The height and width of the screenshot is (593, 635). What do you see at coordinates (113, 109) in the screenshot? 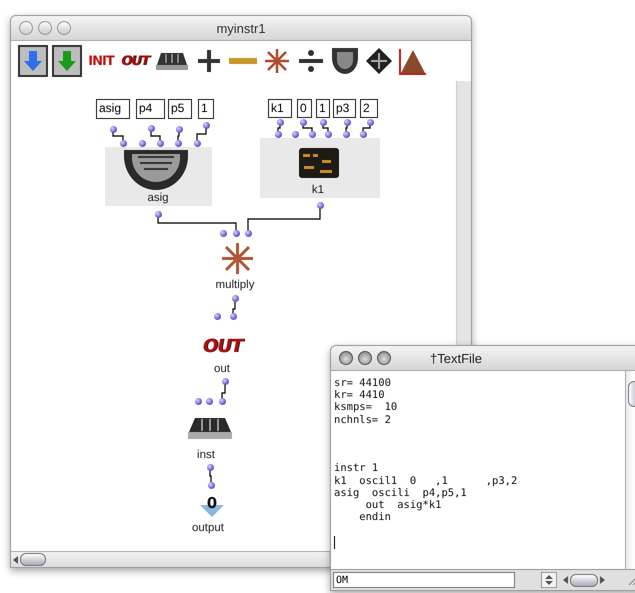
I see `argument-box: asig` at bounding box center [113, 109].